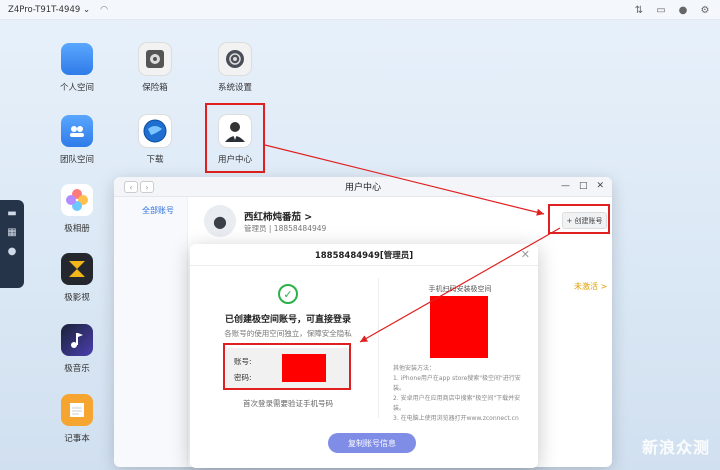 This screenshot has height=470, width=720. I want to click on watermark: 新浪众测, so click(675, 447).